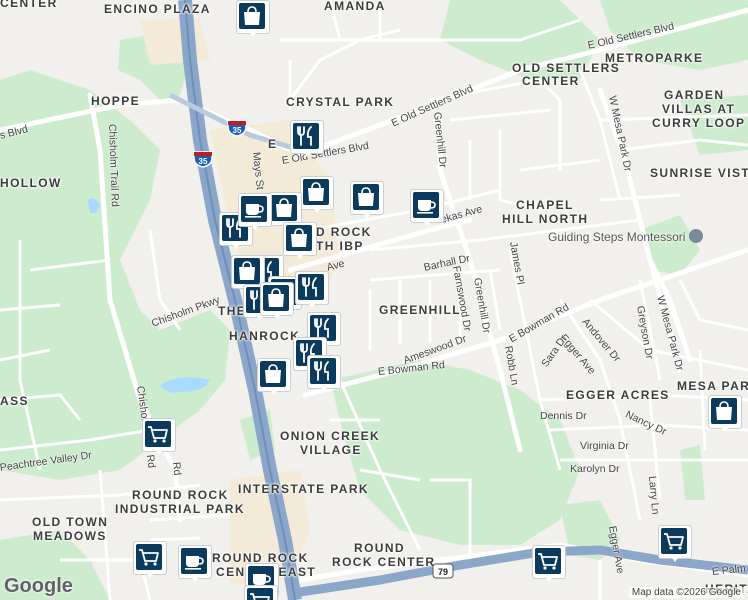 The image size is (748, 600). What do you see at coordinates (177, 468) in the screenshot?
I see `road-label-rd: Rd` at bounding box center [177, 468].